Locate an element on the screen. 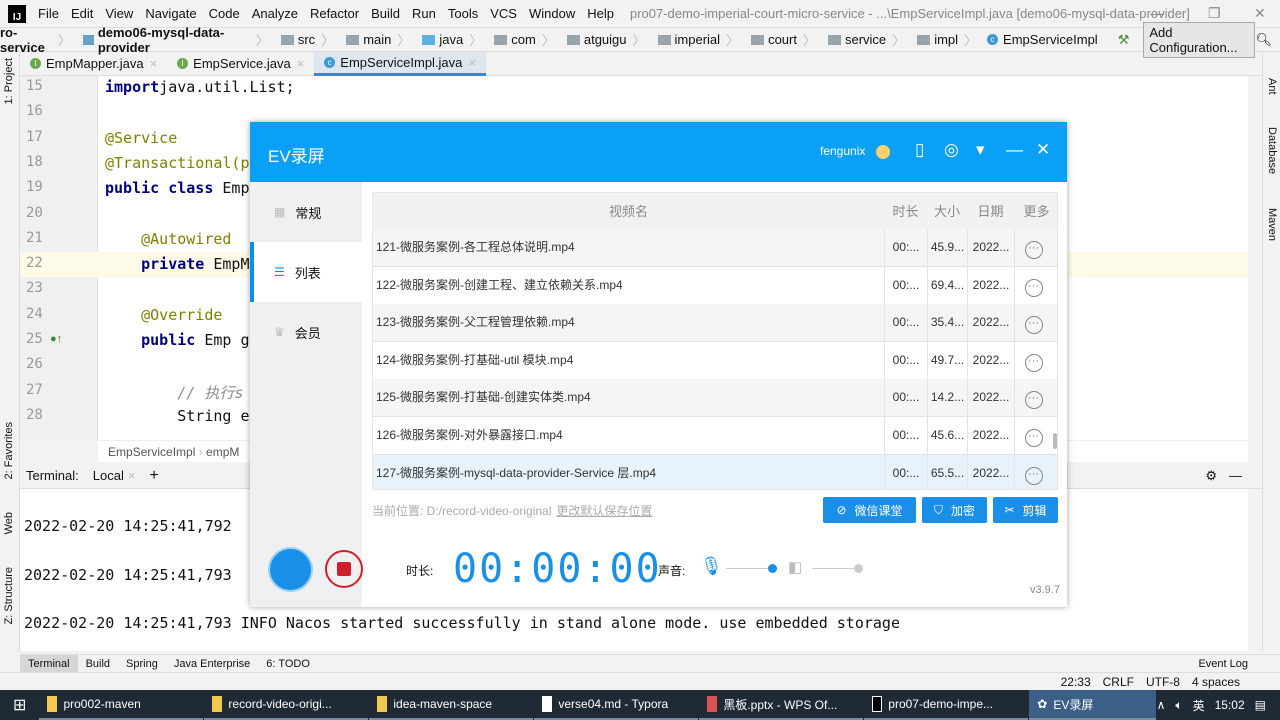 This screenshot has height=720, width=1280. column-header-duration: 时长 is located at coordinates (905, 212).